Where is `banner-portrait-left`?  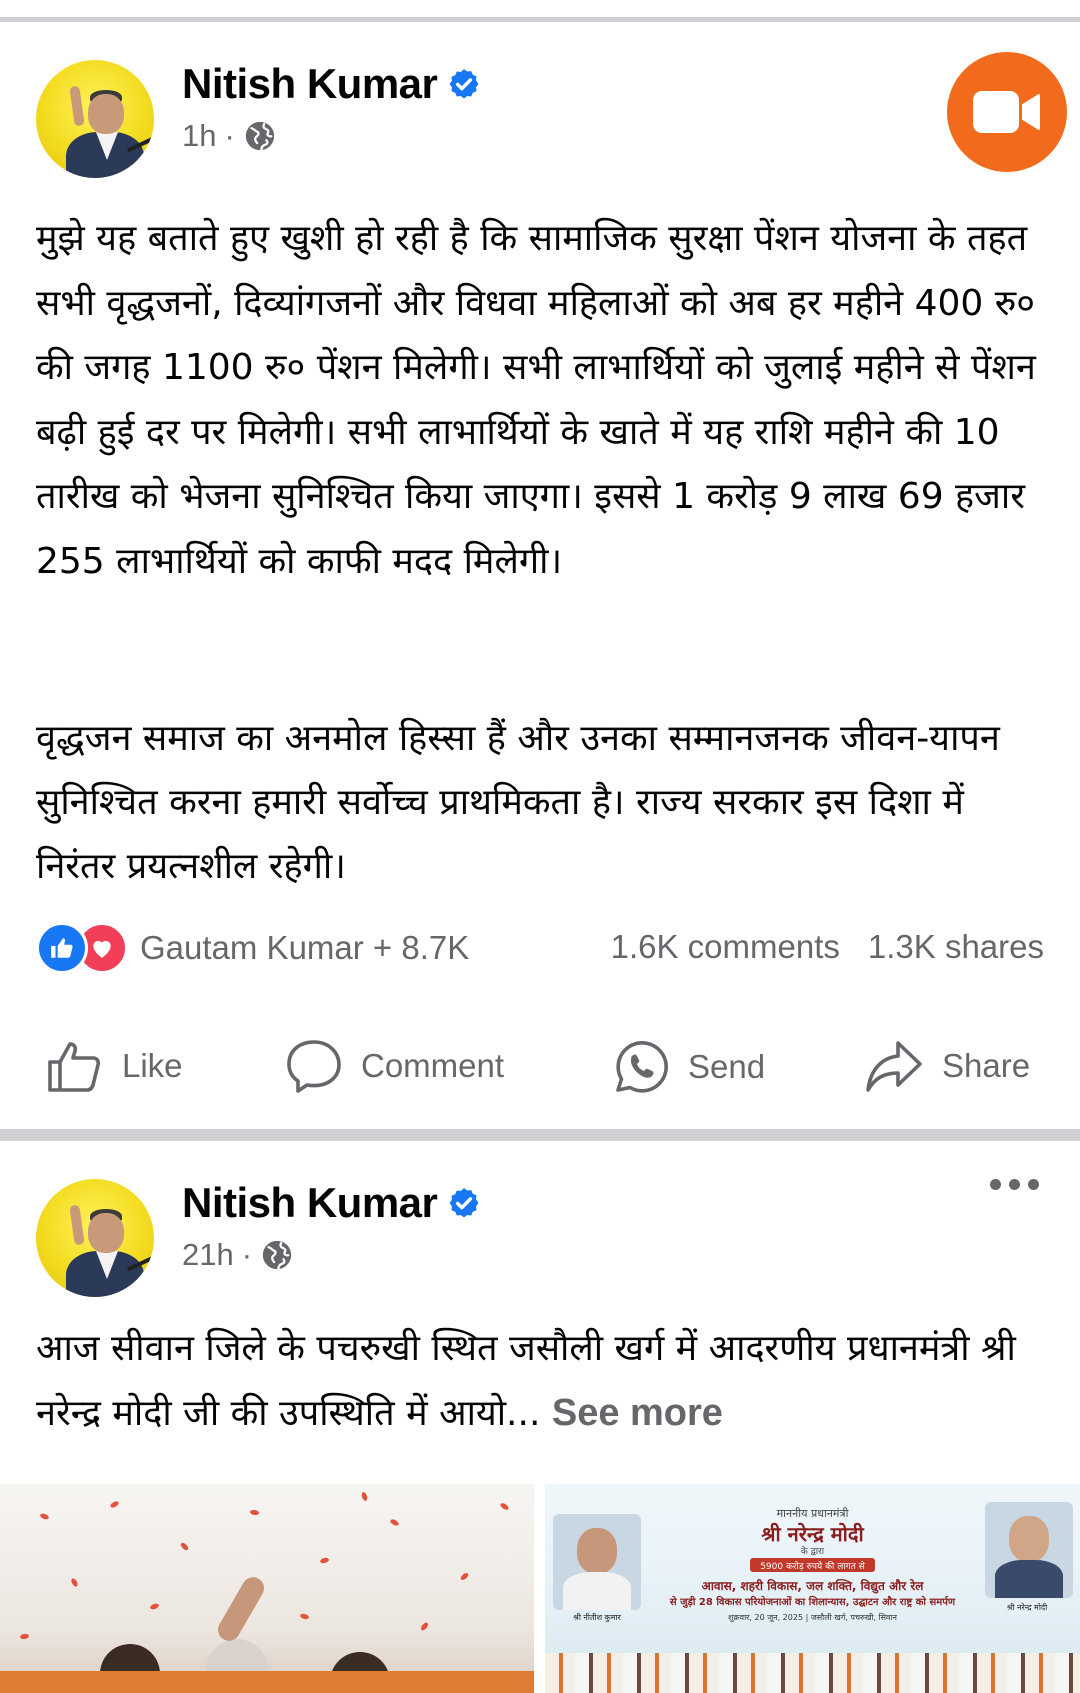
banner-portrait-left is located at coordinates (597, 1562).